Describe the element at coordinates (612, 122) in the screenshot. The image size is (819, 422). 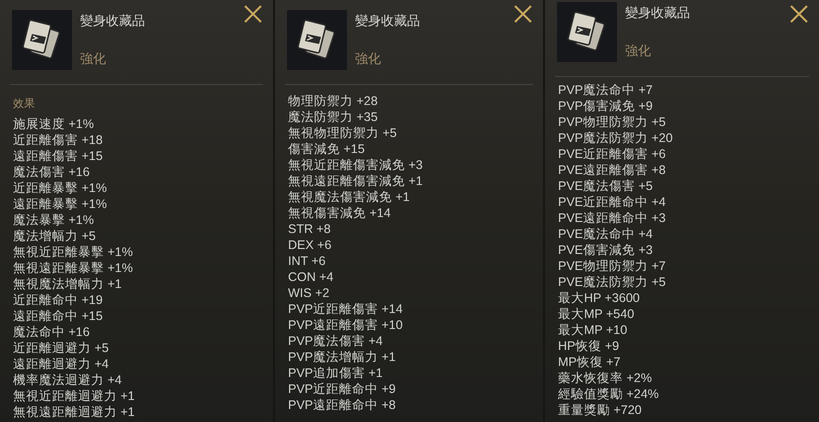
I see `stat-line: PVP物理防禦力 +5` at that location.